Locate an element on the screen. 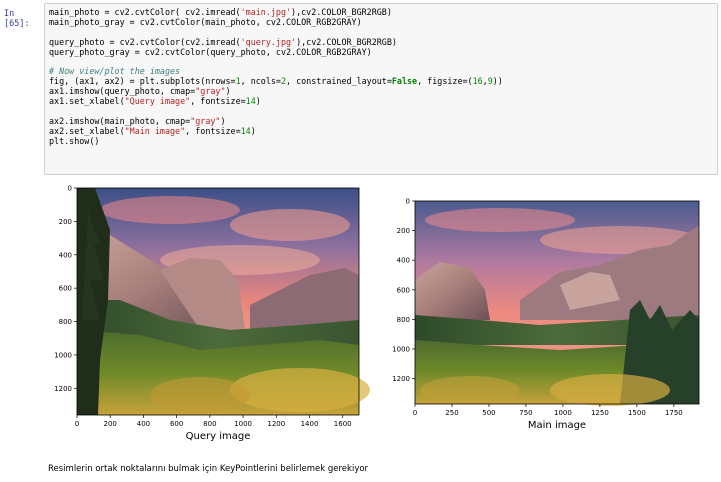 The image size is (721, 482). x-tick-label: 500 is located at coordinates (488, 413).